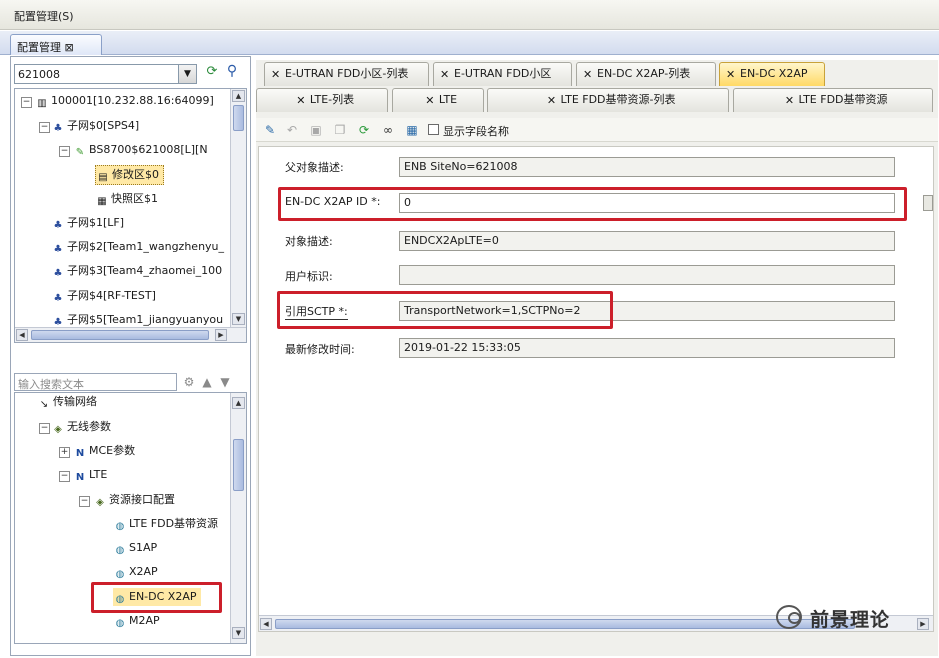  I want to click on tab-lte-list: ✕ LTE-列表, so click(322, 100).